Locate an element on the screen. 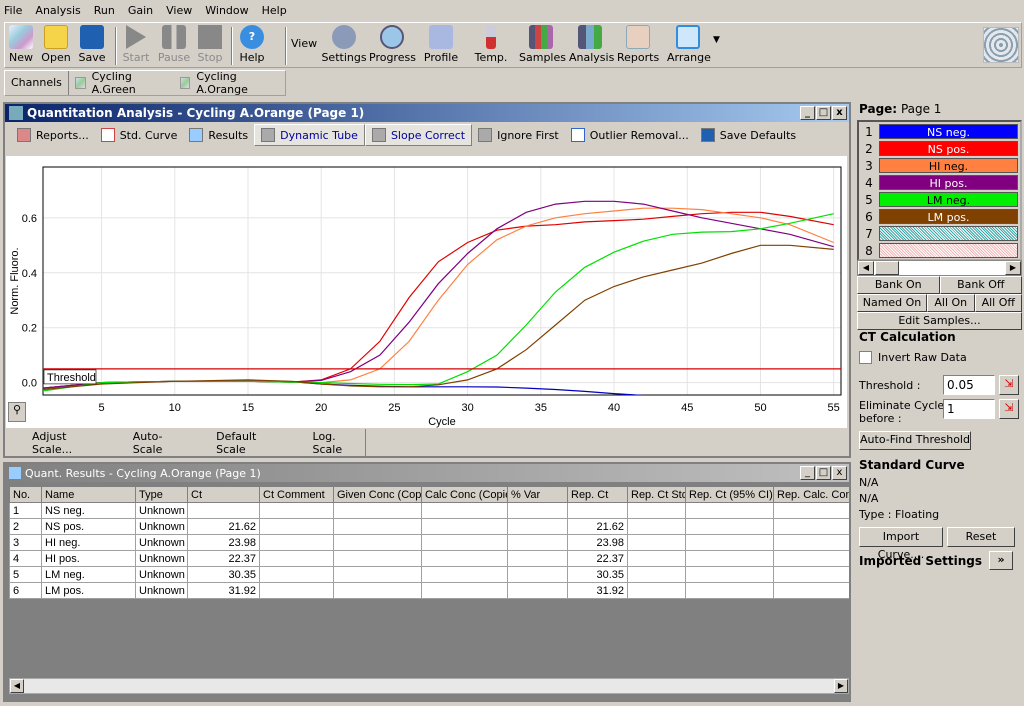 Image resolution: width=1024 pixels, height=706 pixels. menu-gain: Gain is located at coordinates (140, 10).